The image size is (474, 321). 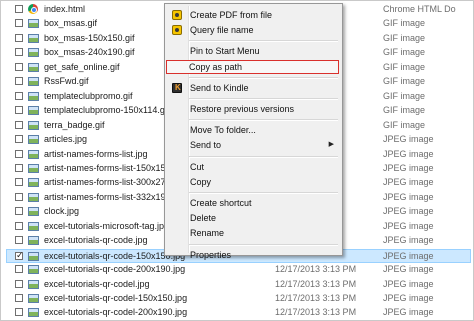 I want to click on file-name: excel-tutorials-qr-codel-150x150.jpg, so click(x=116, y=298).